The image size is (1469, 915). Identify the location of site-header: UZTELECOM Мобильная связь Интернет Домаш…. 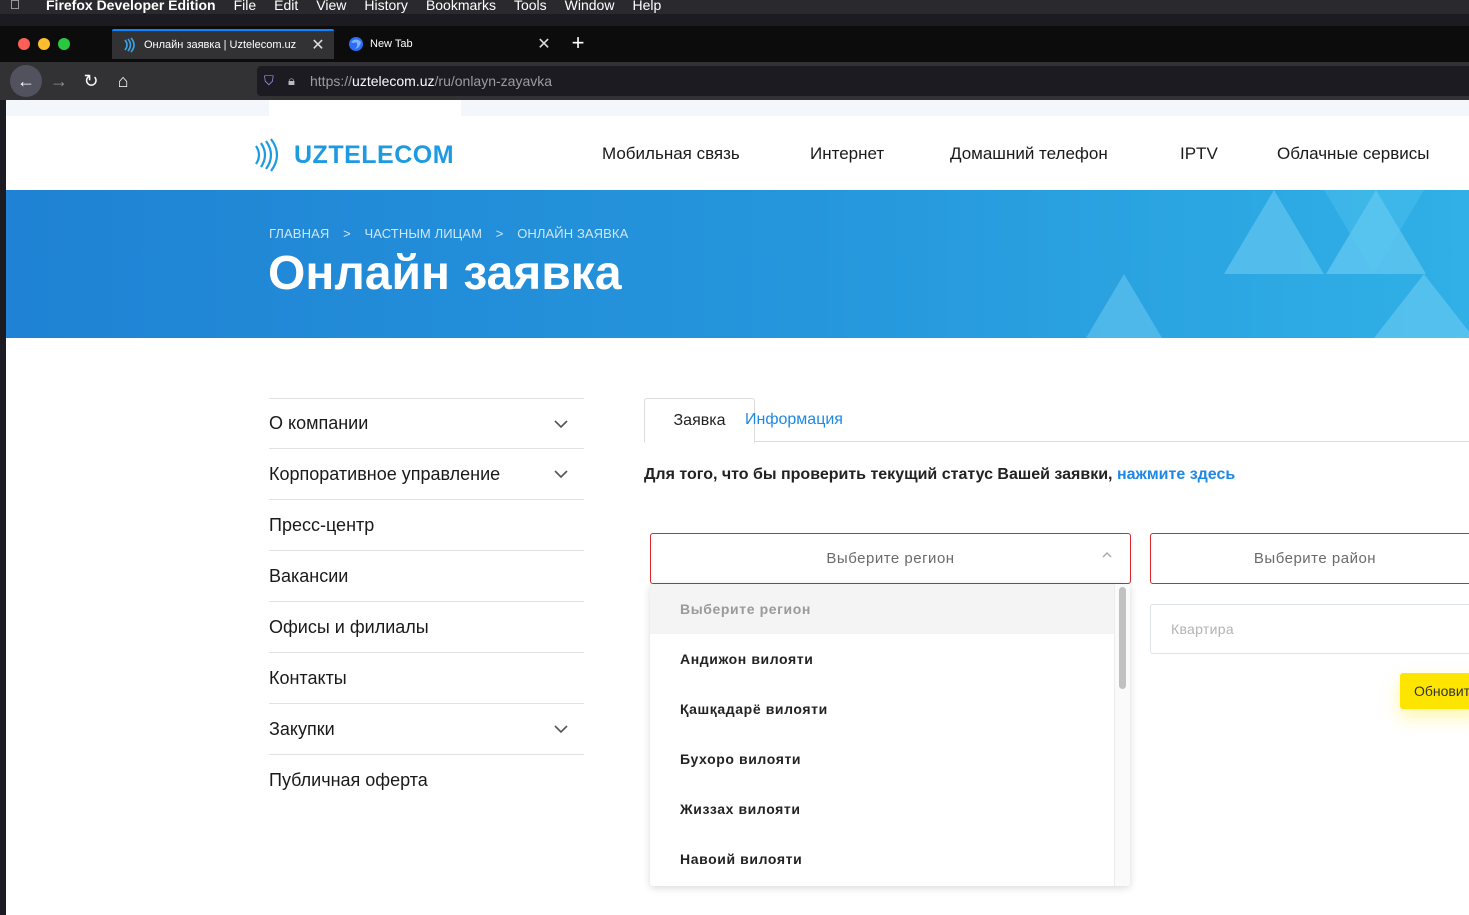
(737, 153).